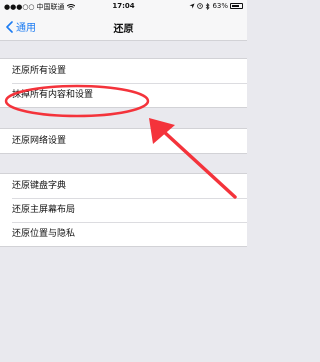 The height and width of the screenshot is (362, 320). I want to click on settings-group-1: 还原所有设置 抹掉所有内容和设置, so click(123, 83).